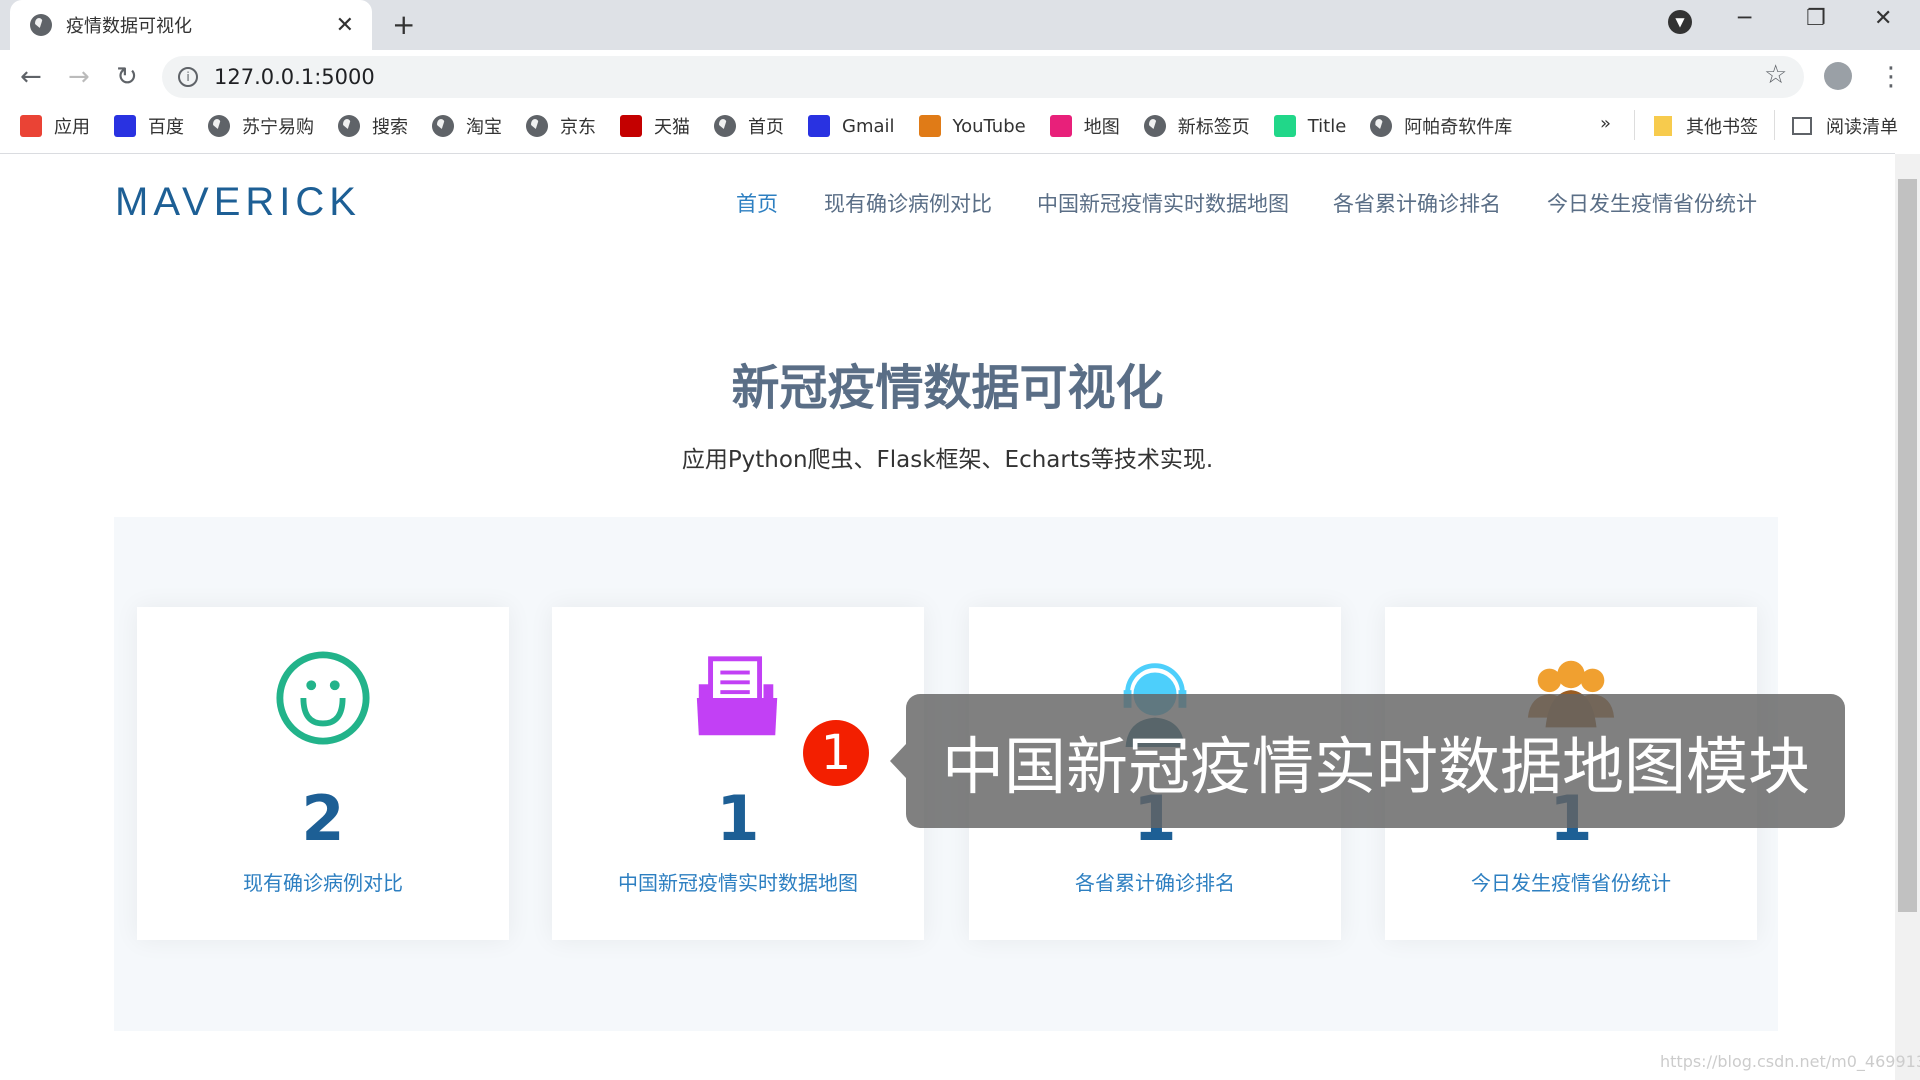 The width and height of the screenshot is (1920, 1080). Describe the element at coordinates (578, 127) in the screenshot. I see `bookmark-label: 京东` at that location.